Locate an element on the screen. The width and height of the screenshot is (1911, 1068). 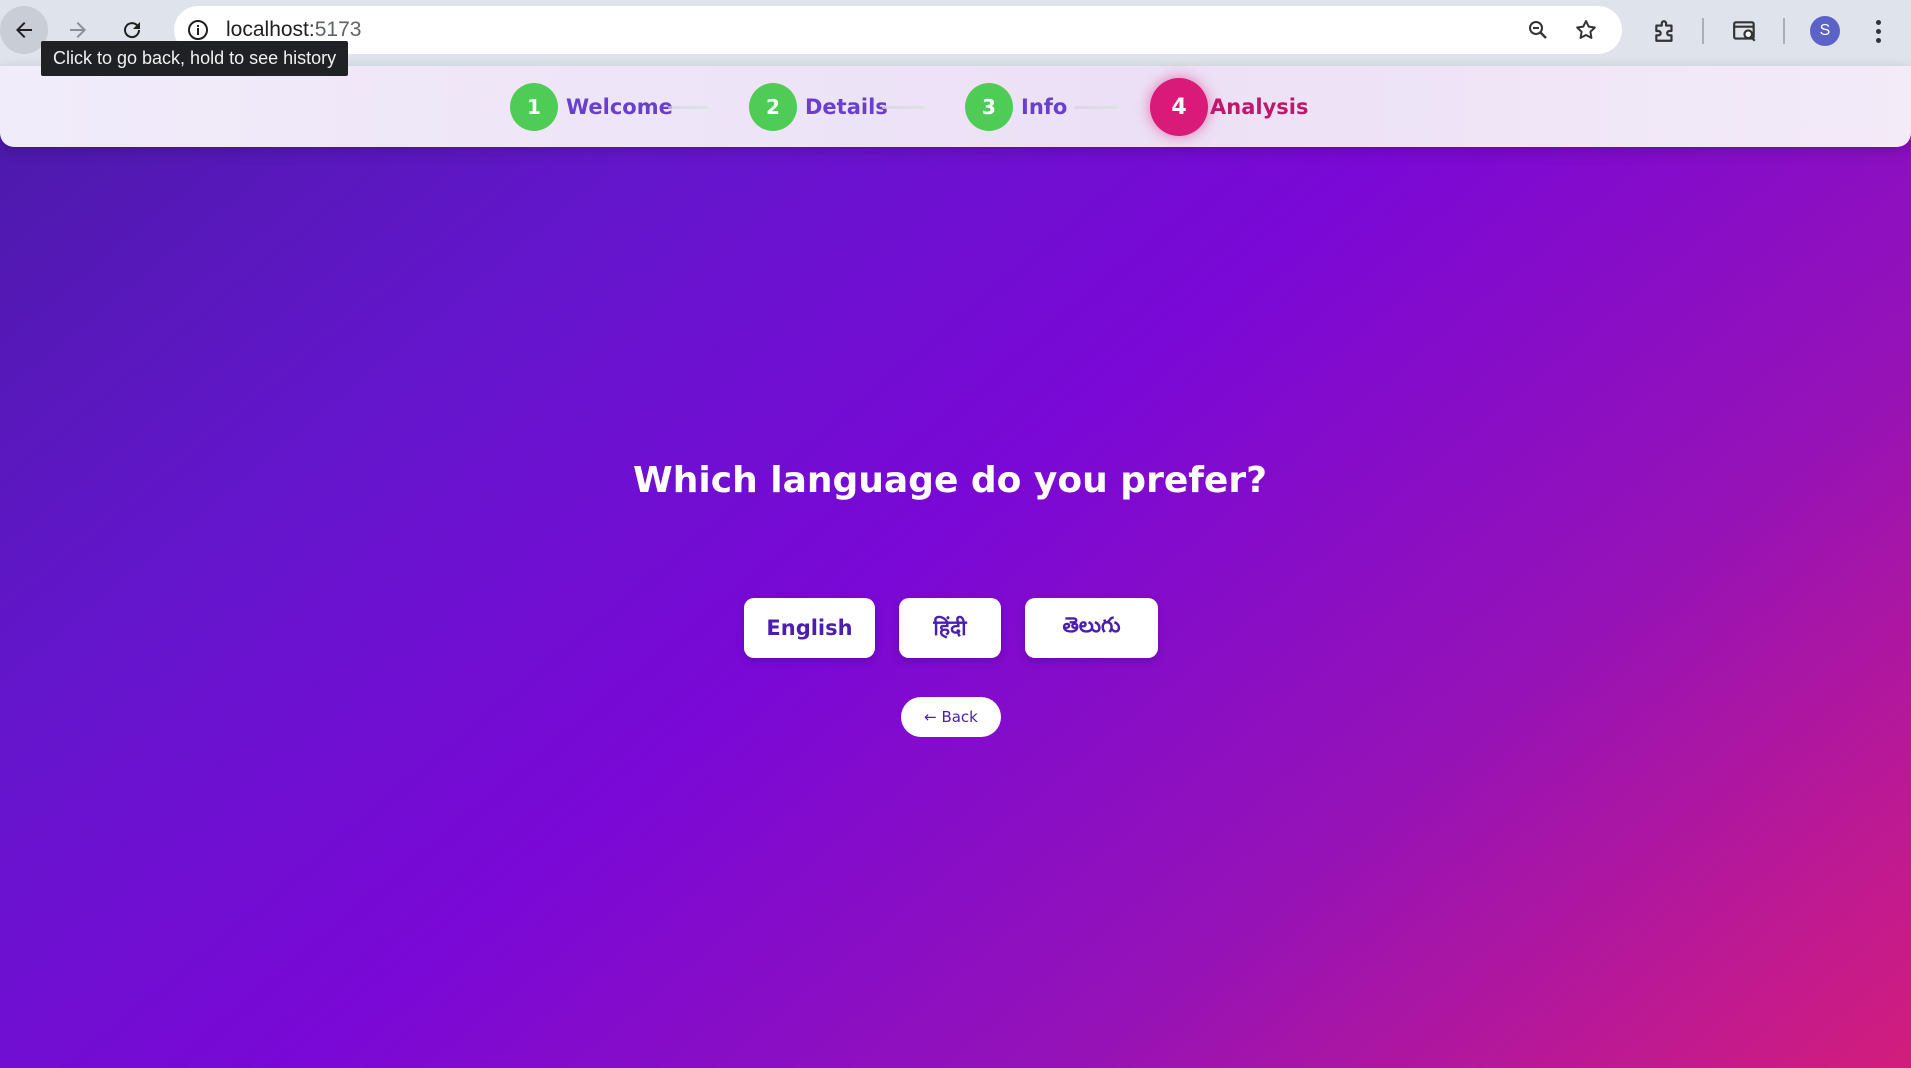
page-question: Which language do you prefer? is located at coordinates (950, 480).